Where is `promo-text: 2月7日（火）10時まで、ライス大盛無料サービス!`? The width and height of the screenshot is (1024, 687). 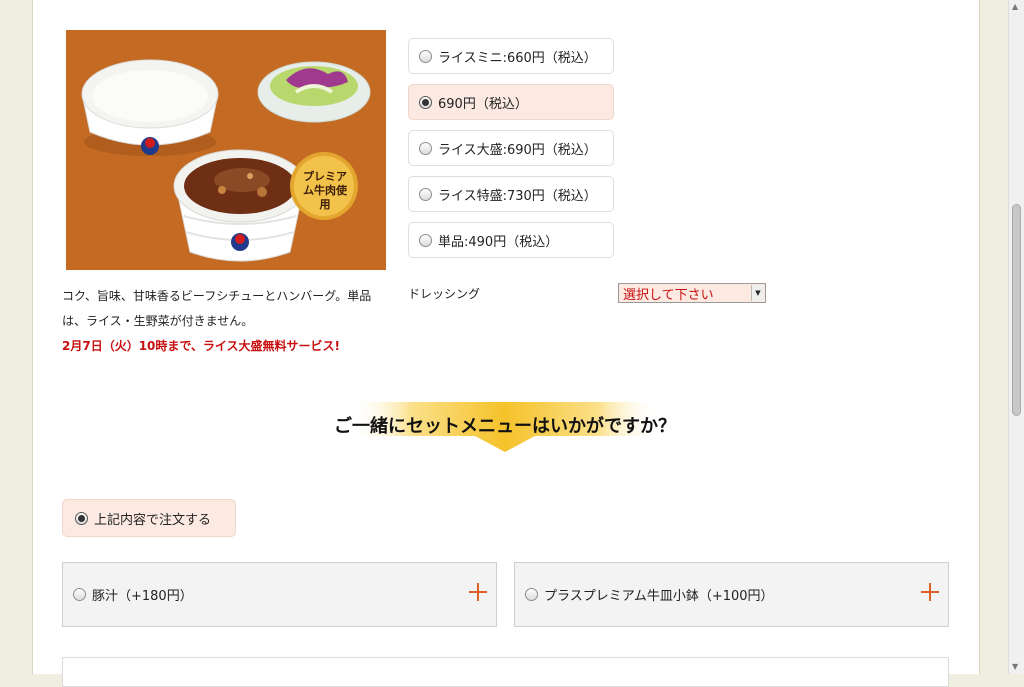 promo-text: 2月7日（火）10時まで、ライス大盛無料サービス! is located at coordinates (201, 346).